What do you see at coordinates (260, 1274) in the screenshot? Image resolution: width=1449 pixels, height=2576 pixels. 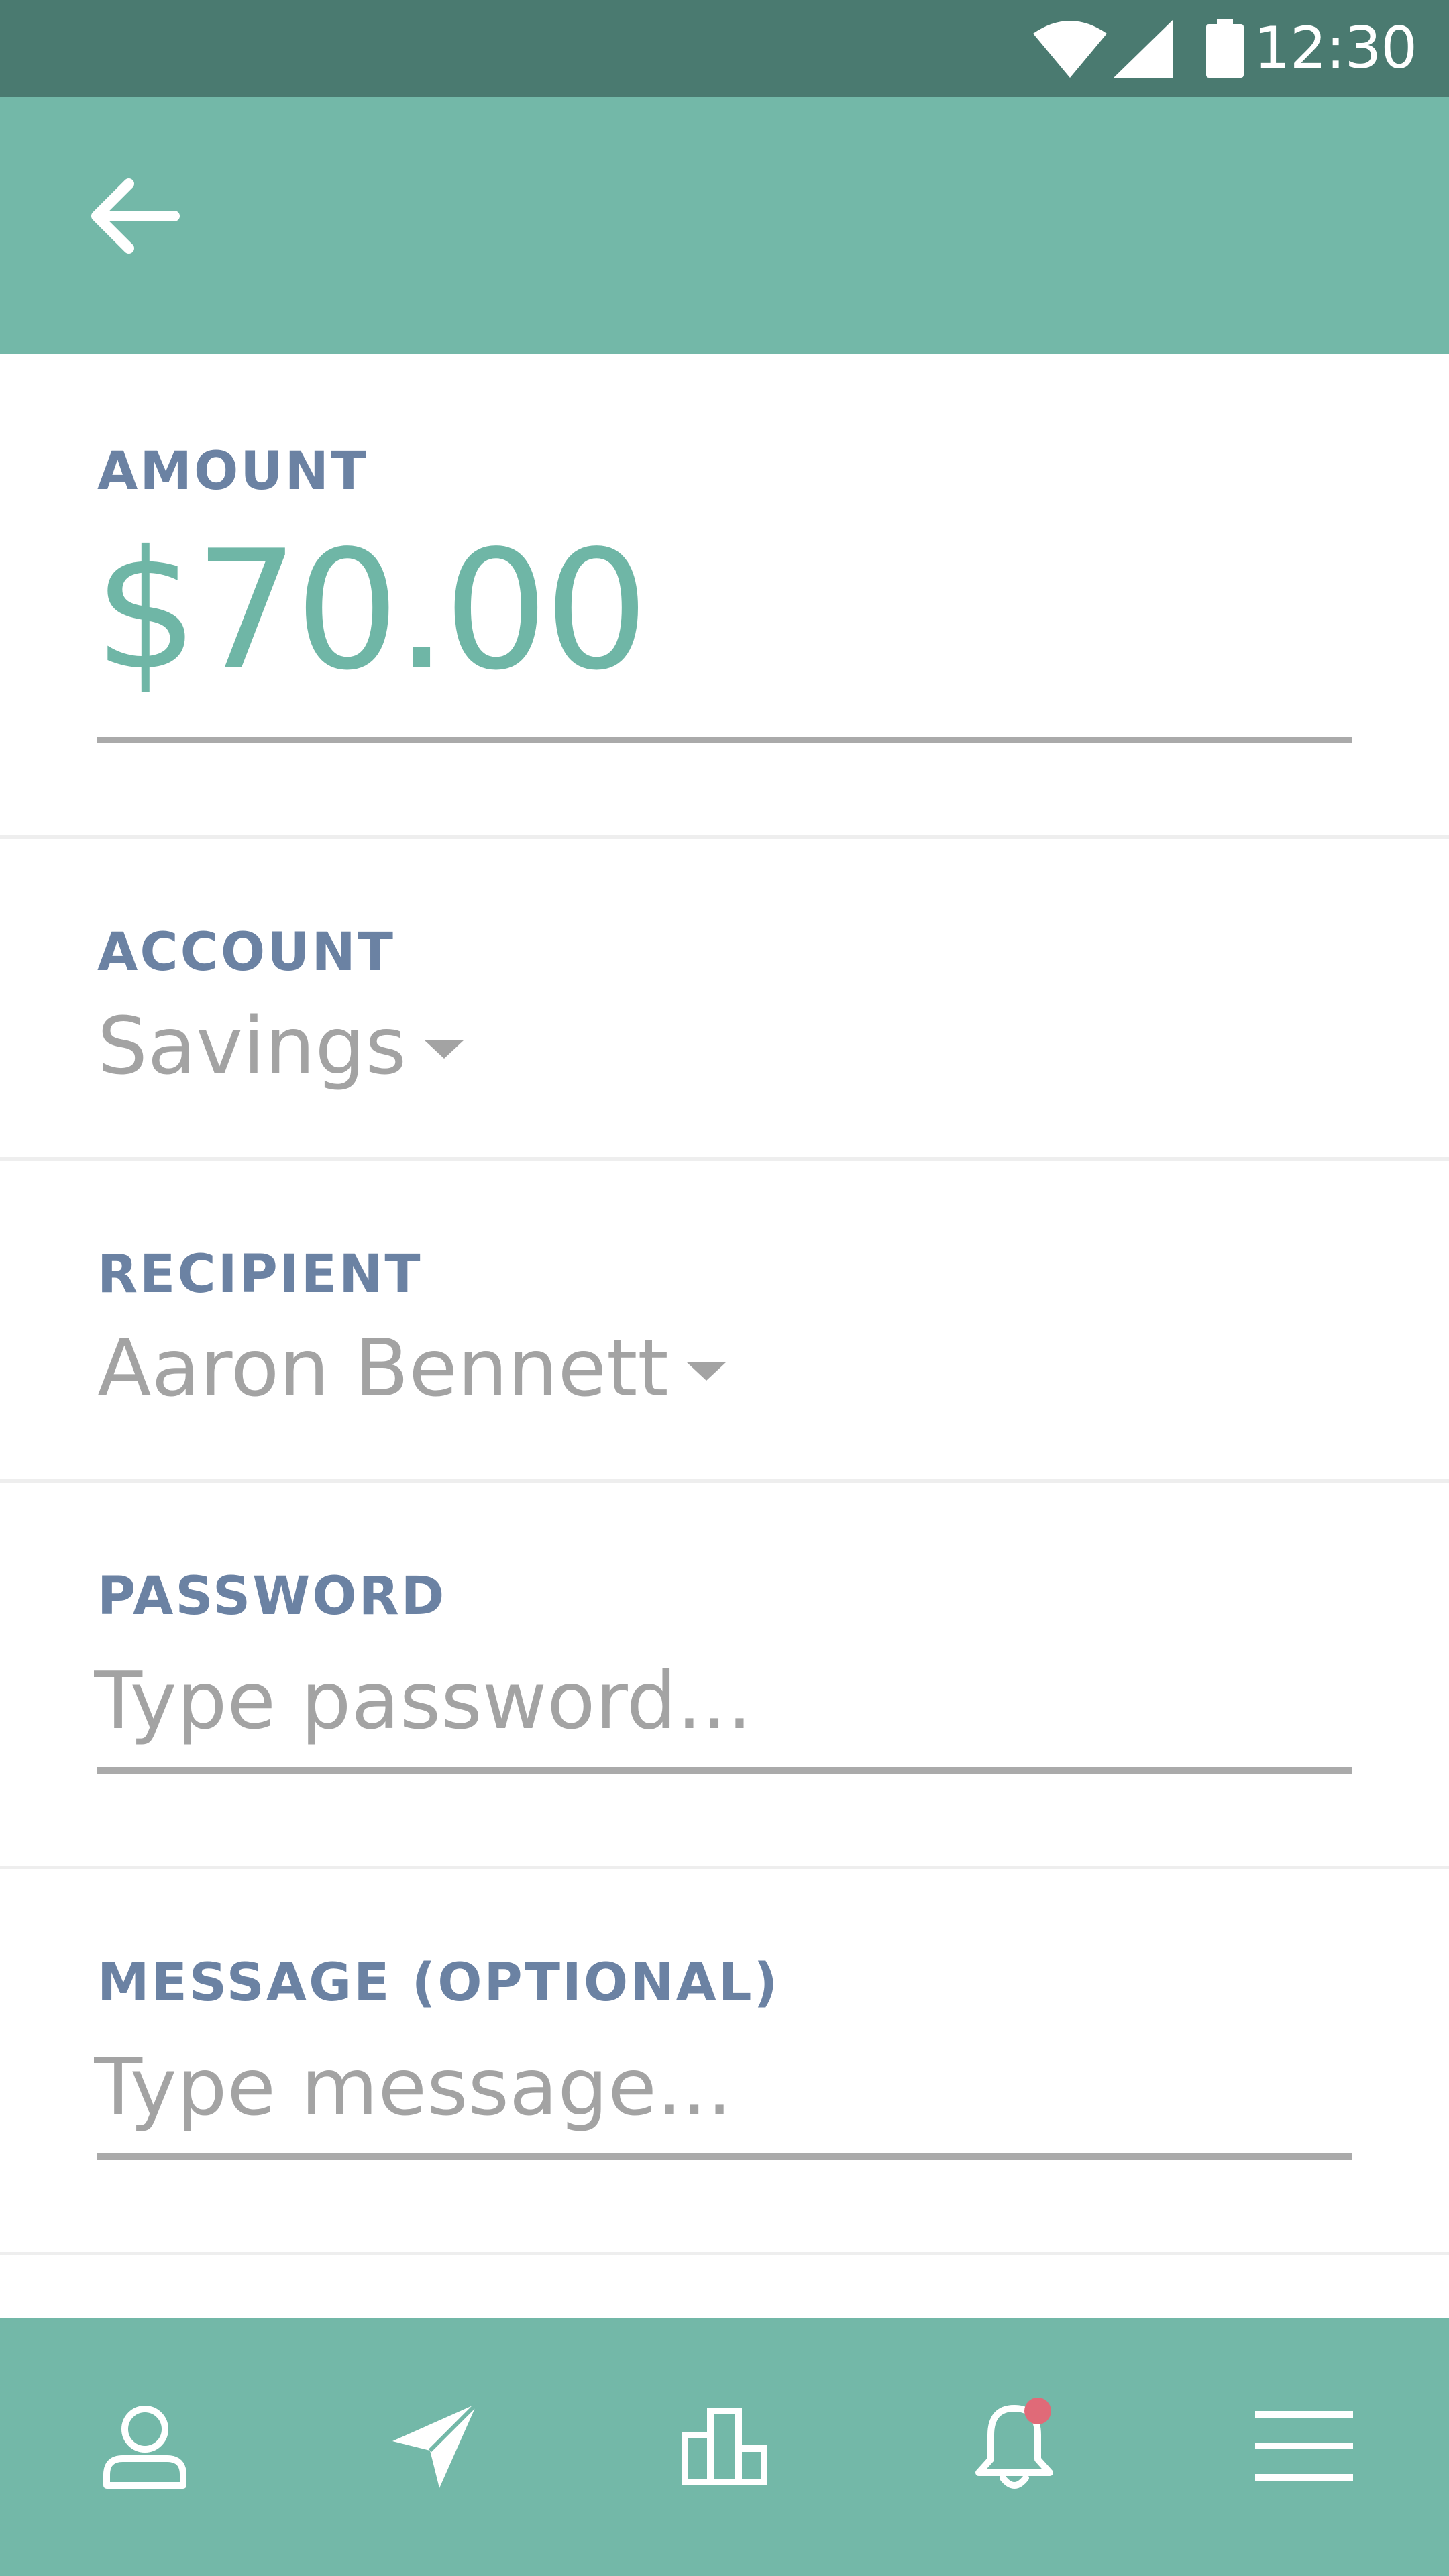 I see `recipient-label: RECIPIENT` at bounding box center [260, 1274].